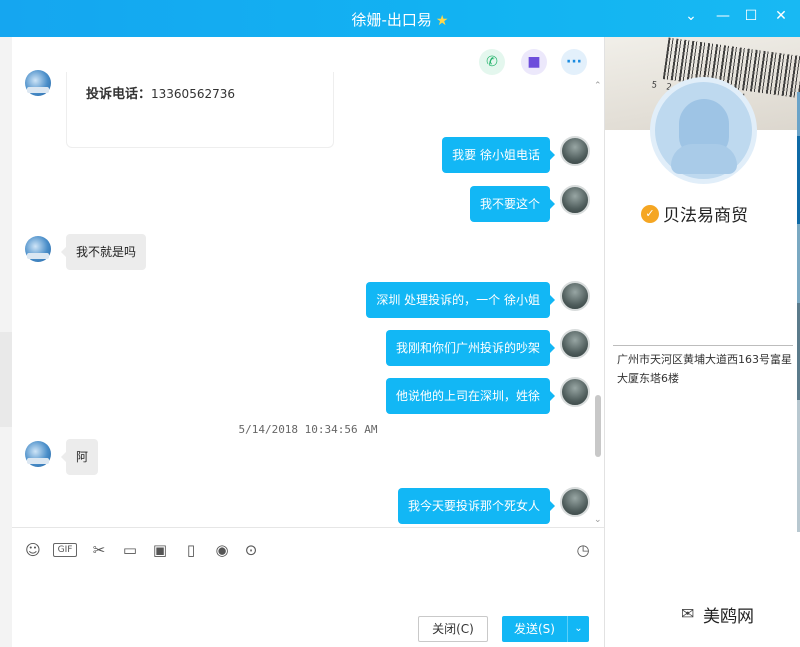 This screenshot has height=647, width=800. I want to click on verified-badge-icon: ✓, so click(650, 214).